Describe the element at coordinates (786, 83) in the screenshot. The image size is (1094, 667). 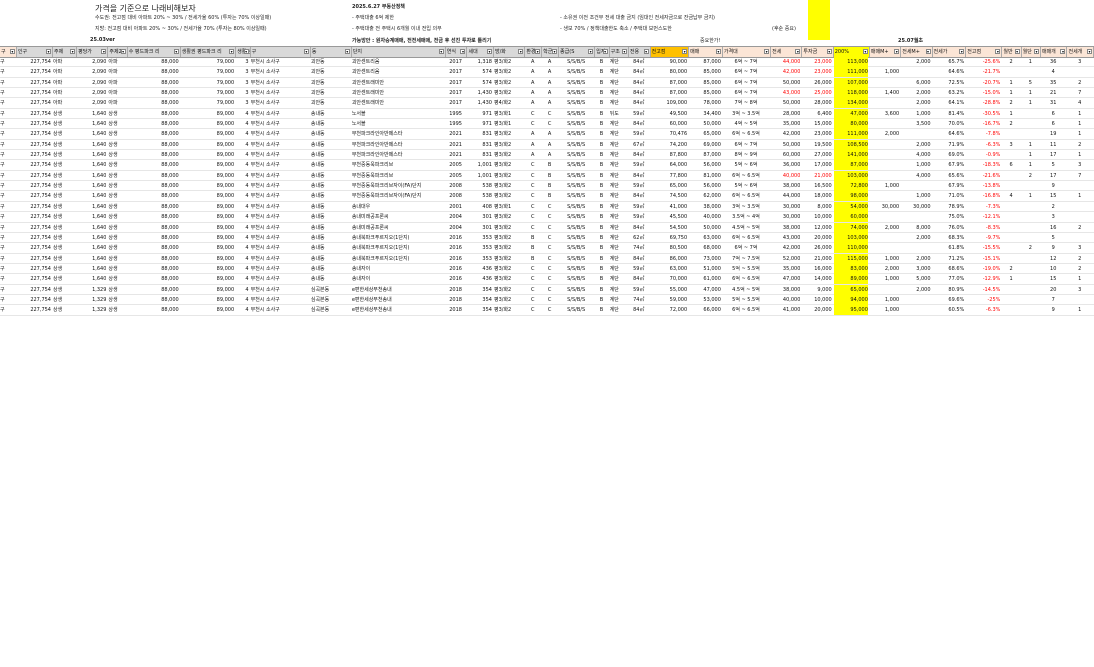
I see `table-cell: 50,000` at that location.